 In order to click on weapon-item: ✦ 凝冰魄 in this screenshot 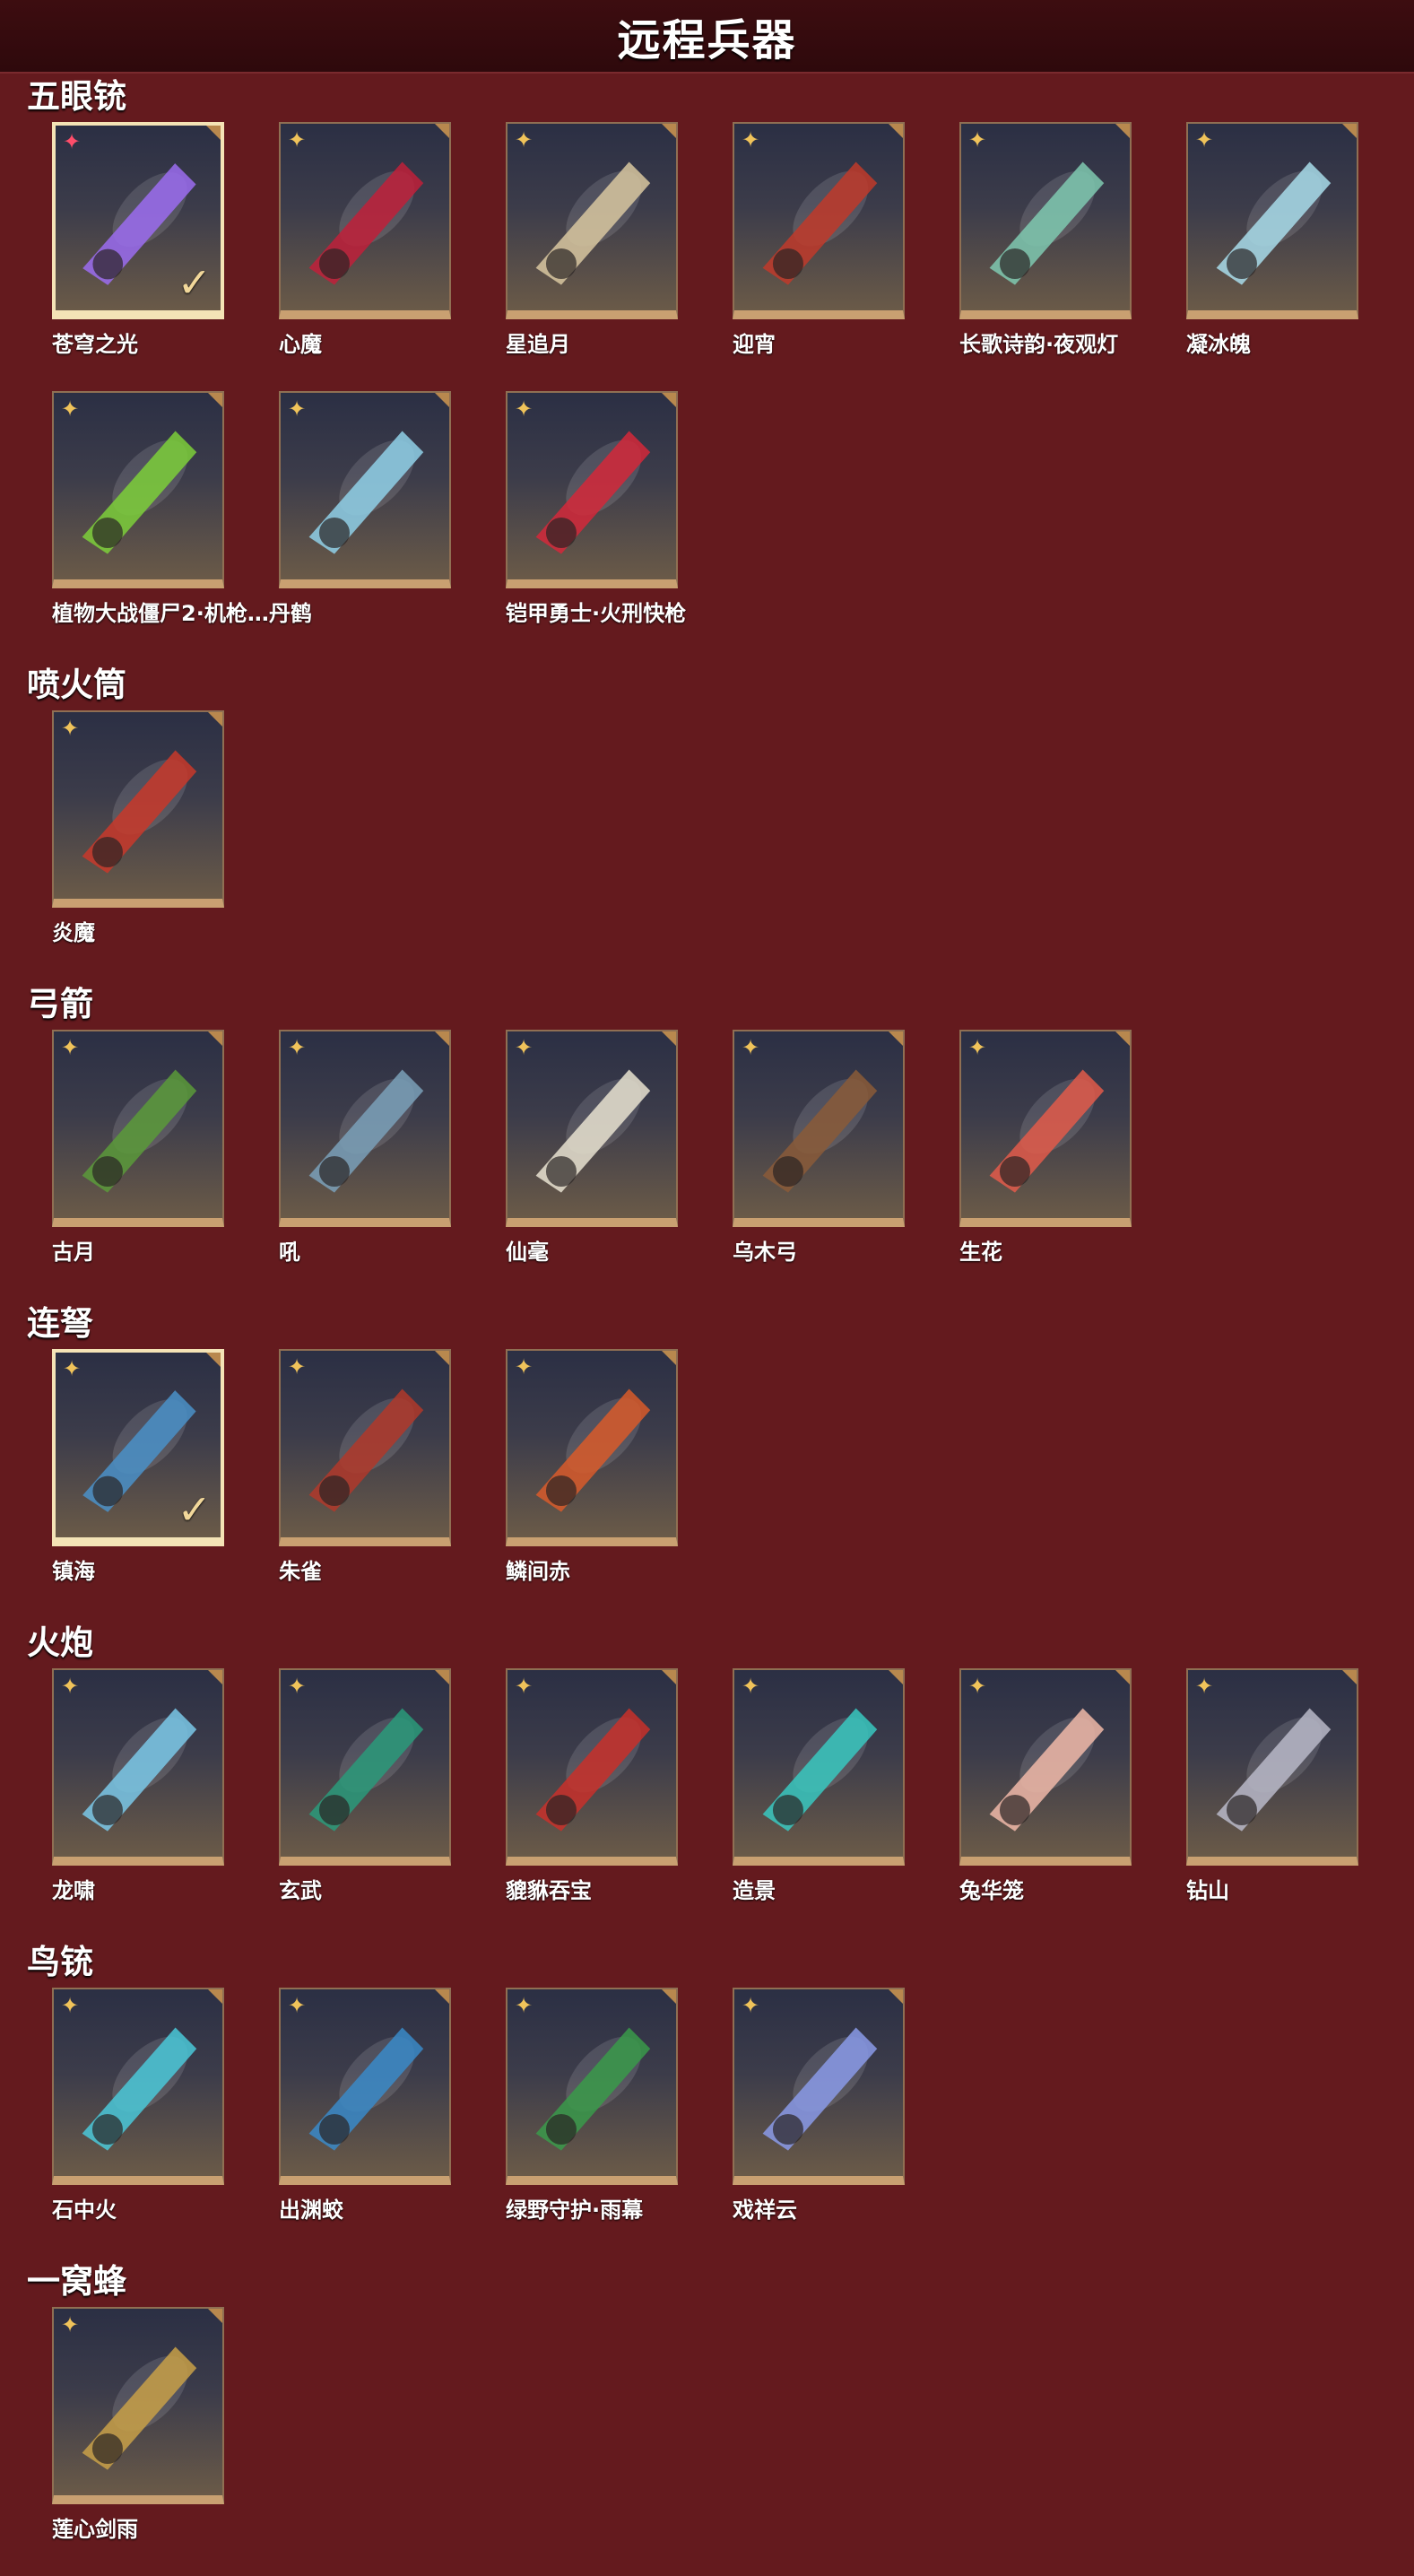, I will do `click(1272, 256)`.